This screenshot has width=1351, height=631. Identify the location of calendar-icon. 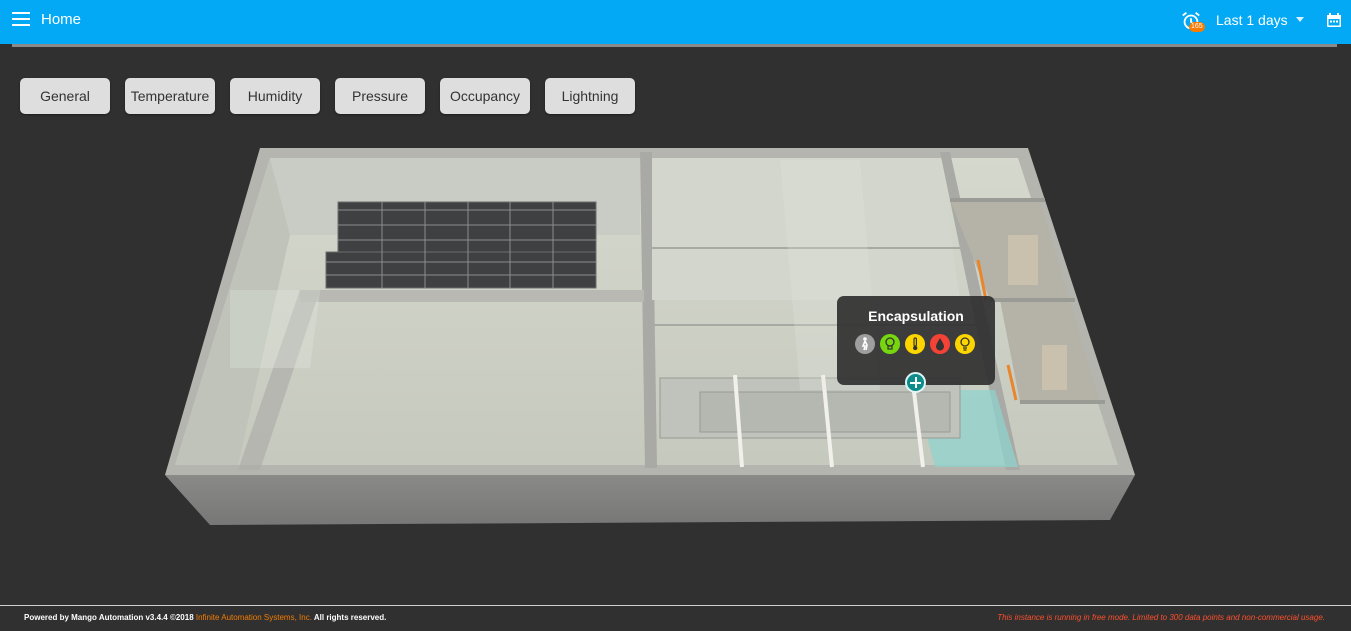
(1334, 20).